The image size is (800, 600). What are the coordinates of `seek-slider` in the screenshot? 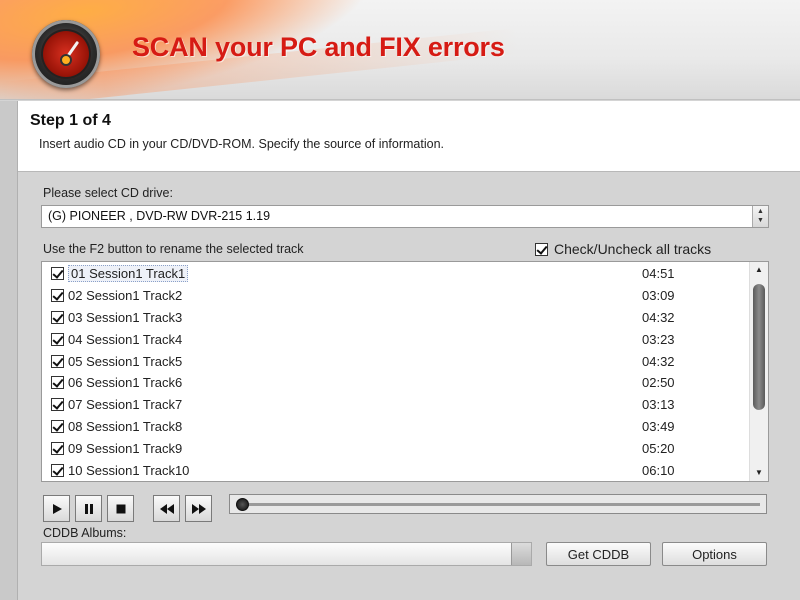 It's located at (498, 504).